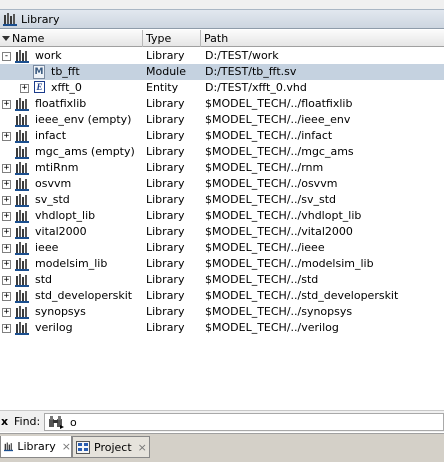  I want to click on column-header-type: Type, so click(172, 38).